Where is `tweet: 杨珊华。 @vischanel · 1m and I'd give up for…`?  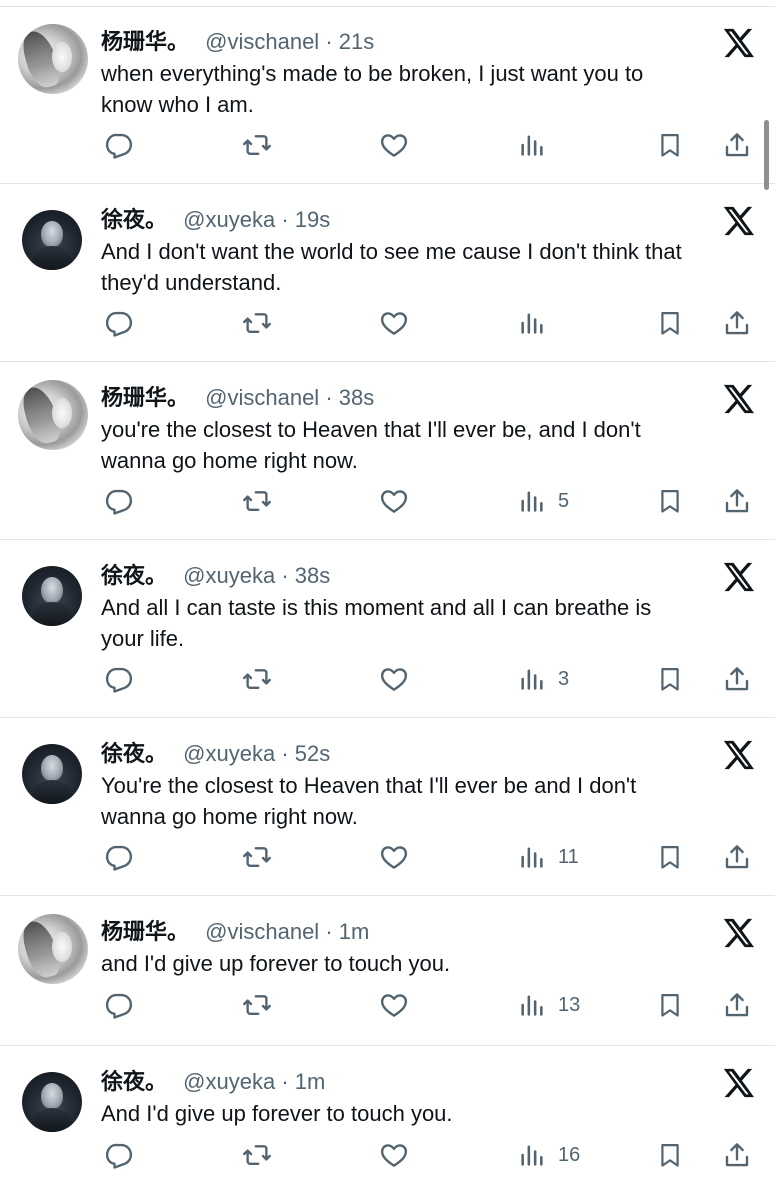 tweet: 杨珊华。 @vischanel · 1m and I'd give up for… is located at coordinates (387, 971).